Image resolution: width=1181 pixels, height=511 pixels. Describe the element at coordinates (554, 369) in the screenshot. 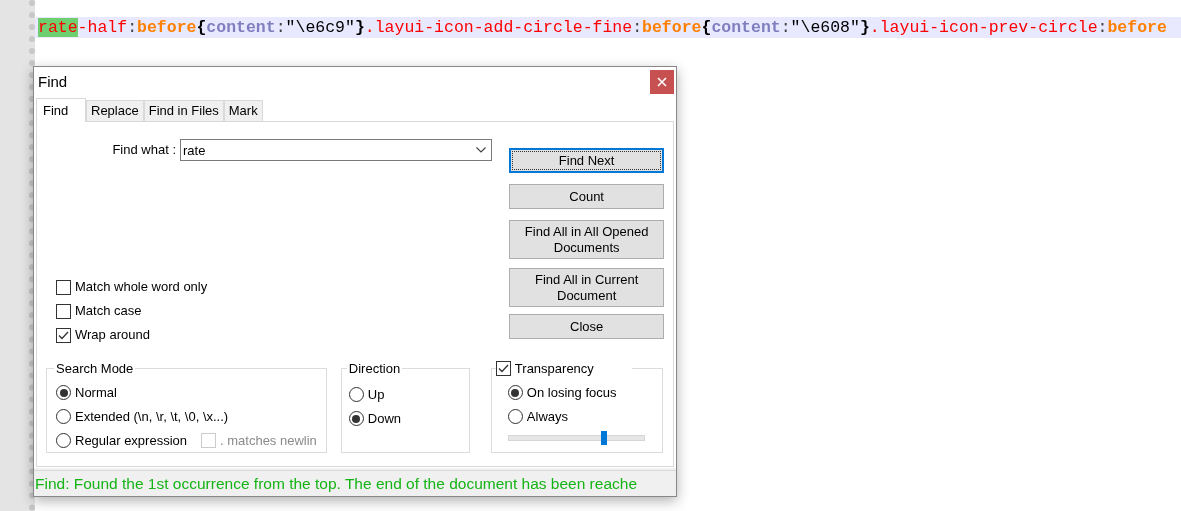

I see `group-label: Transparency` at that location.